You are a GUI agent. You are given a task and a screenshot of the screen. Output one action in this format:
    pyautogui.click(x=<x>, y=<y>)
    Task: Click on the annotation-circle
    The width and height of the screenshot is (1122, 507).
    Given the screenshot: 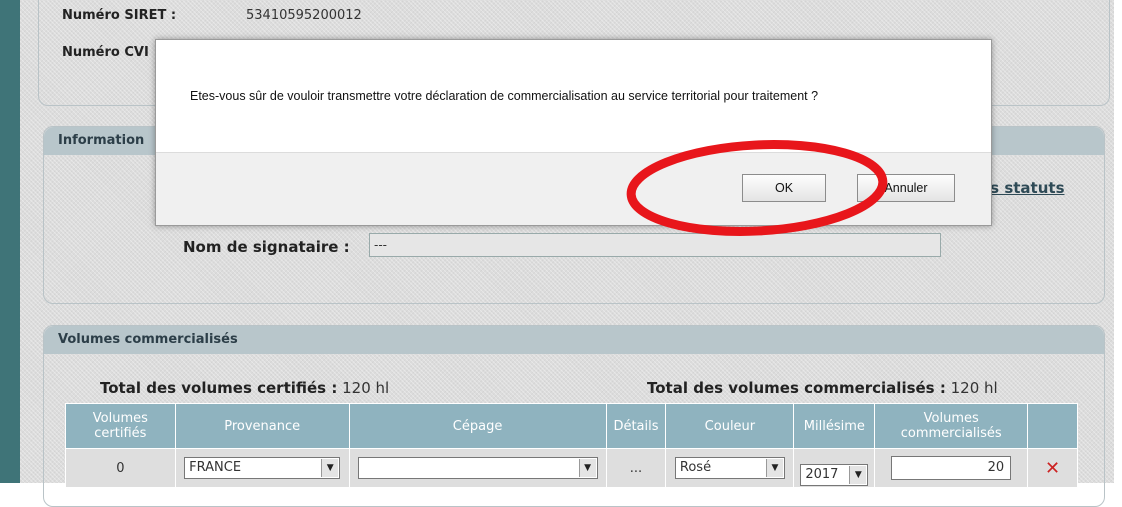 What is the action you would take?
    pyautogui.click(x=757, y=188)
    